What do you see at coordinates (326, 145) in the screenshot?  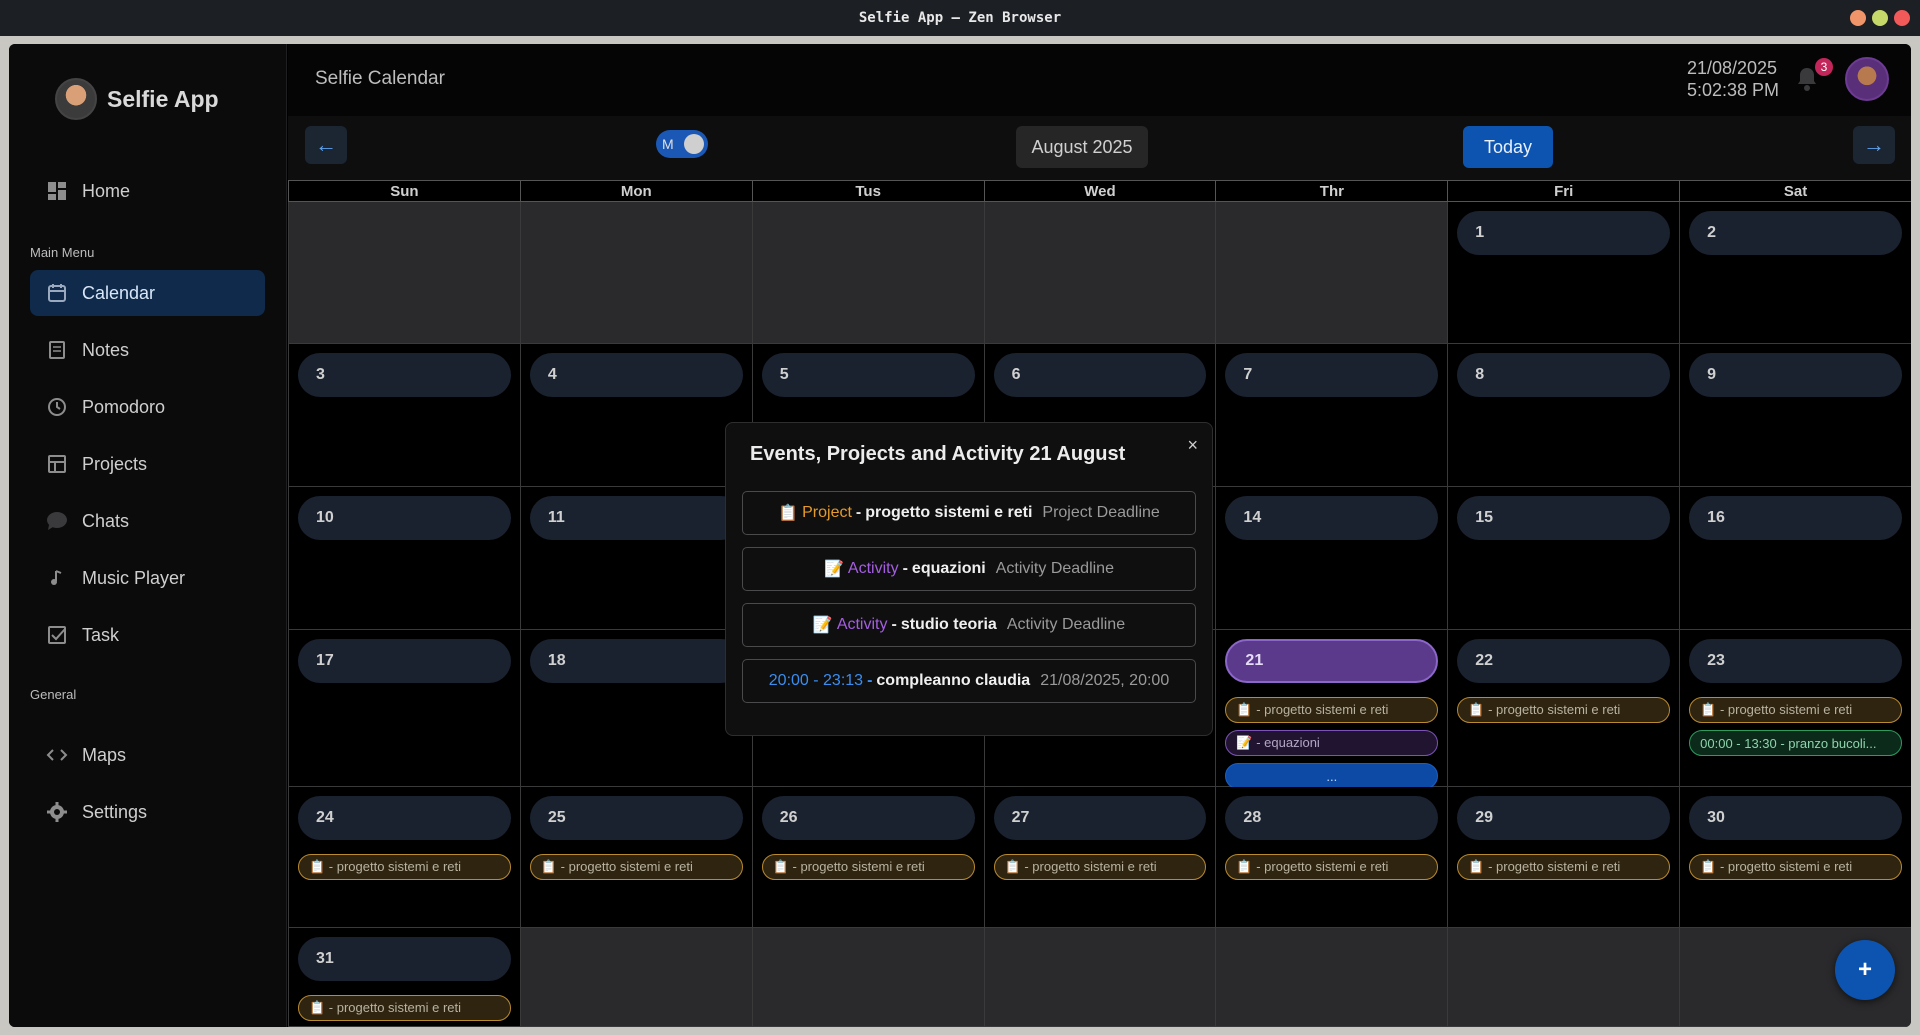 I see `prev-month-button: ←` at bounding box center [326, 145].